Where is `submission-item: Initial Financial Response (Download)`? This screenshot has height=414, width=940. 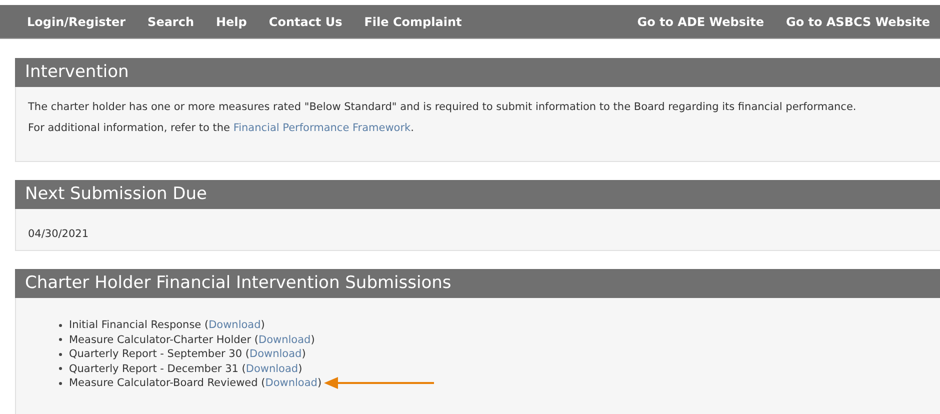
submission-item: Initial Financial Response (Download) is located at coordinates (167, 325).